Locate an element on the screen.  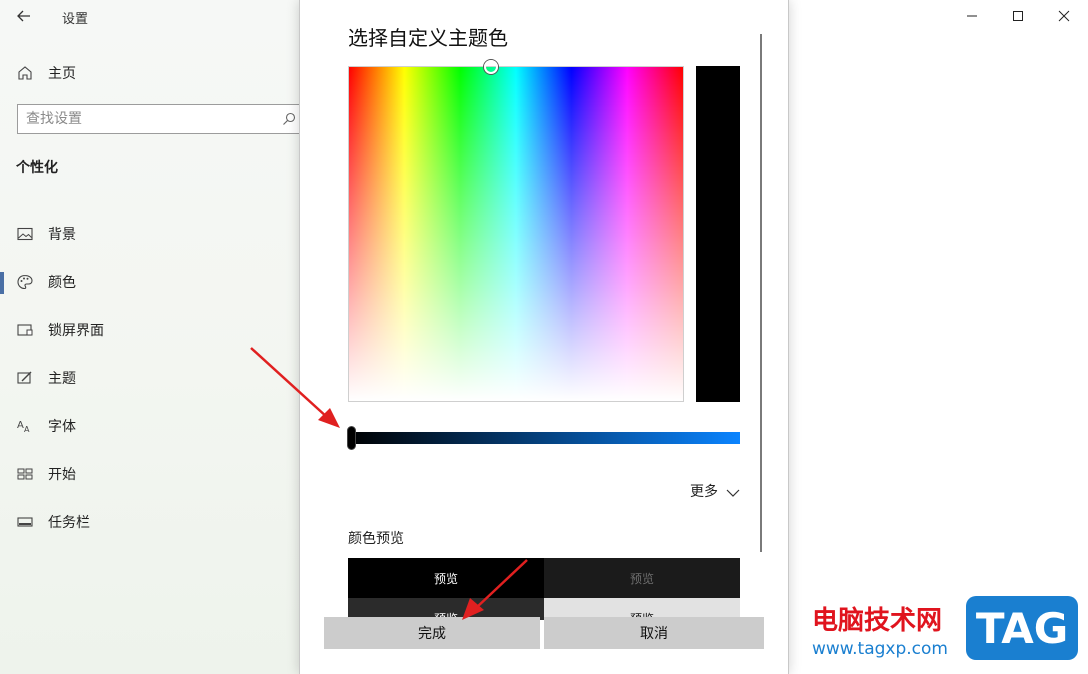
sidebar-item-label: 锁屏界面 is located at coordinates (76, 331).